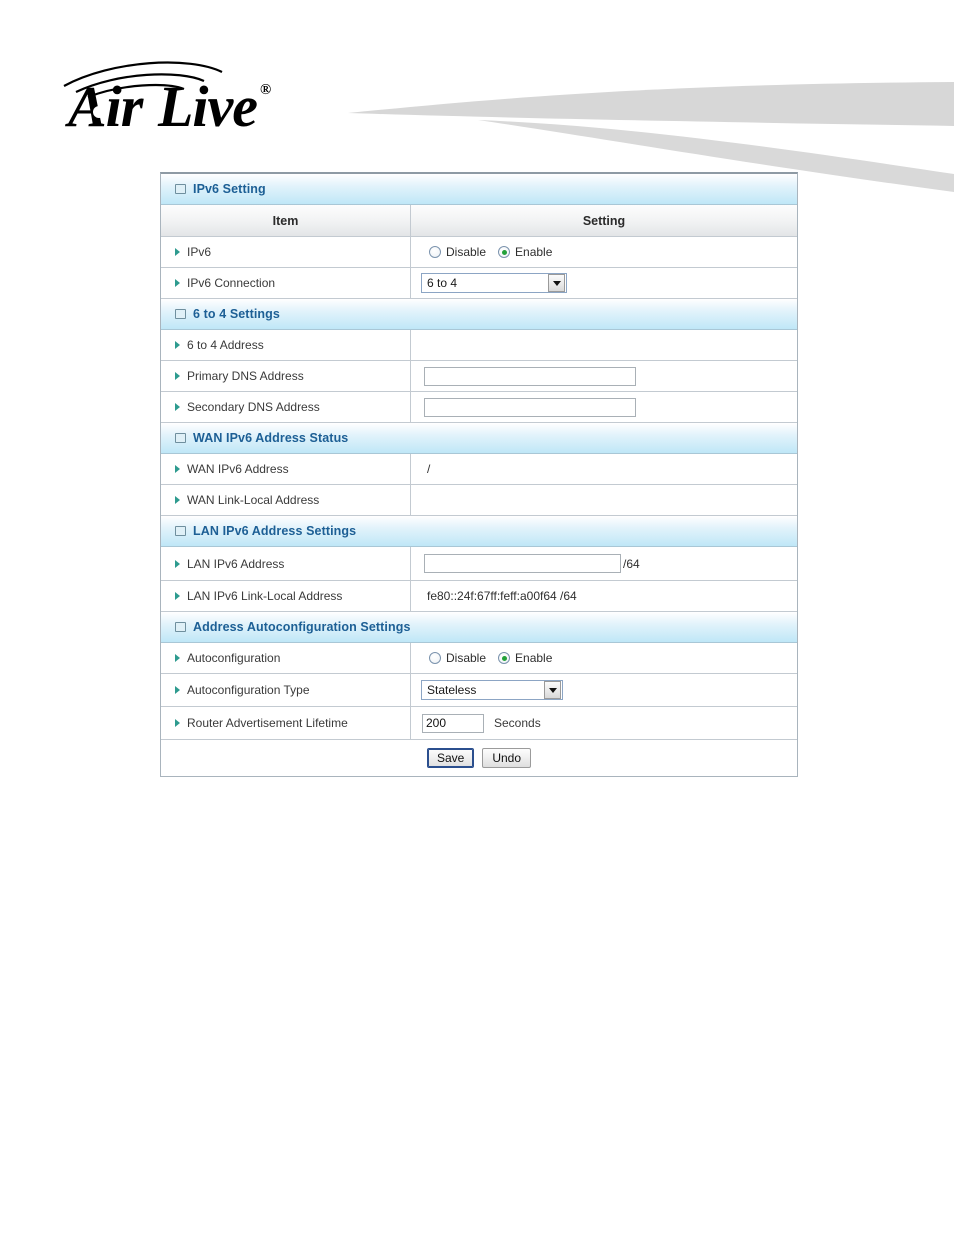  What do you see at coordinates (450, 758) in the screenshot?
I see `save-button: Save` at bounding box center [450, 758].